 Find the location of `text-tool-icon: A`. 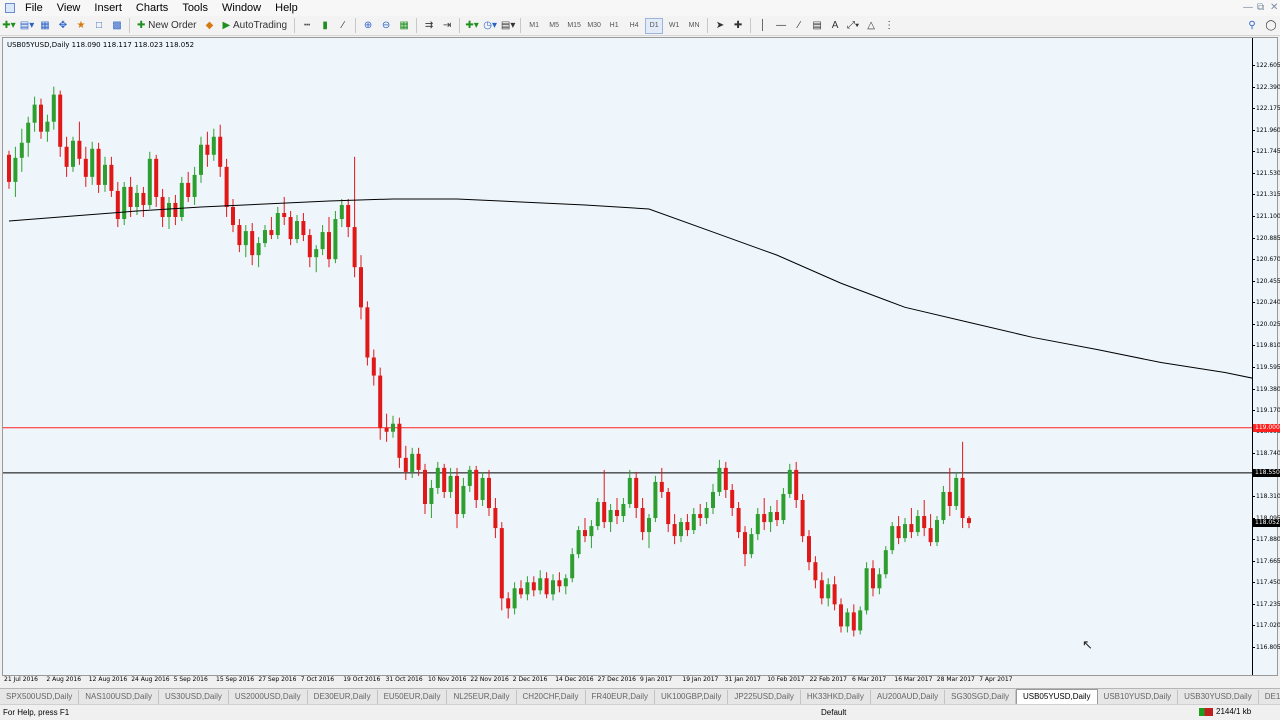

text-tool-icon: A is located at coordinates (835, 26).